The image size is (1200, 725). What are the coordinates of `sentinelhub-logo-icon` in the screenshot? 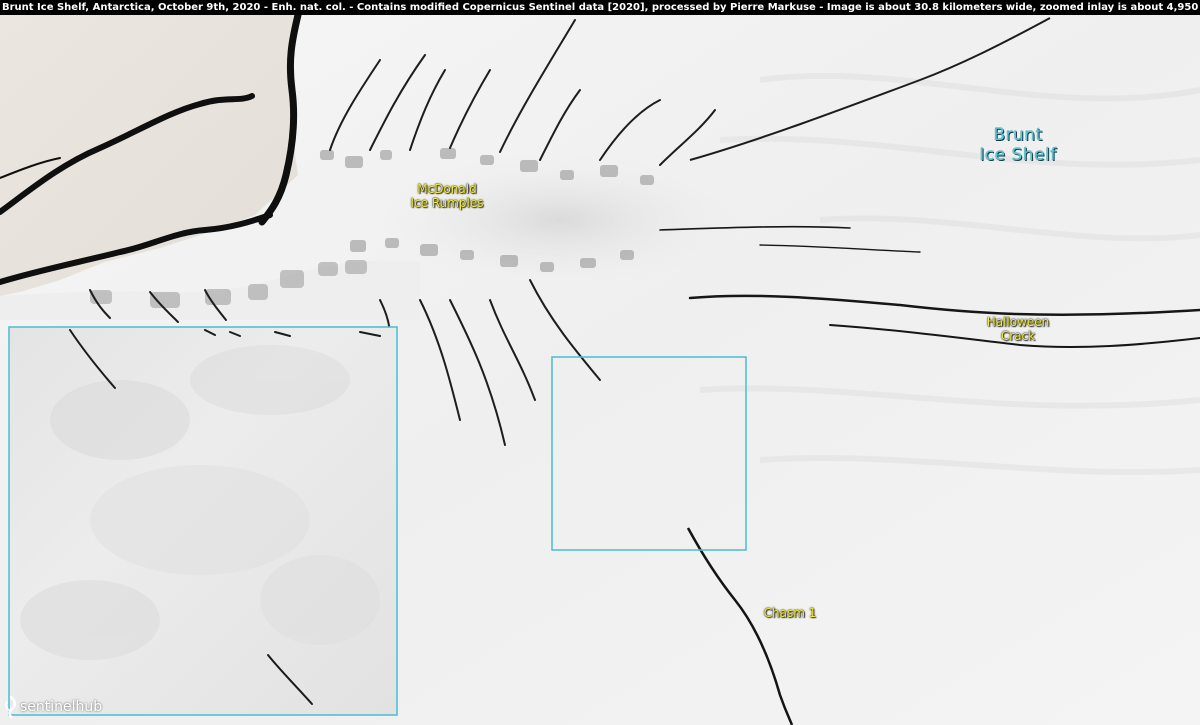 It's located at (10, 707).